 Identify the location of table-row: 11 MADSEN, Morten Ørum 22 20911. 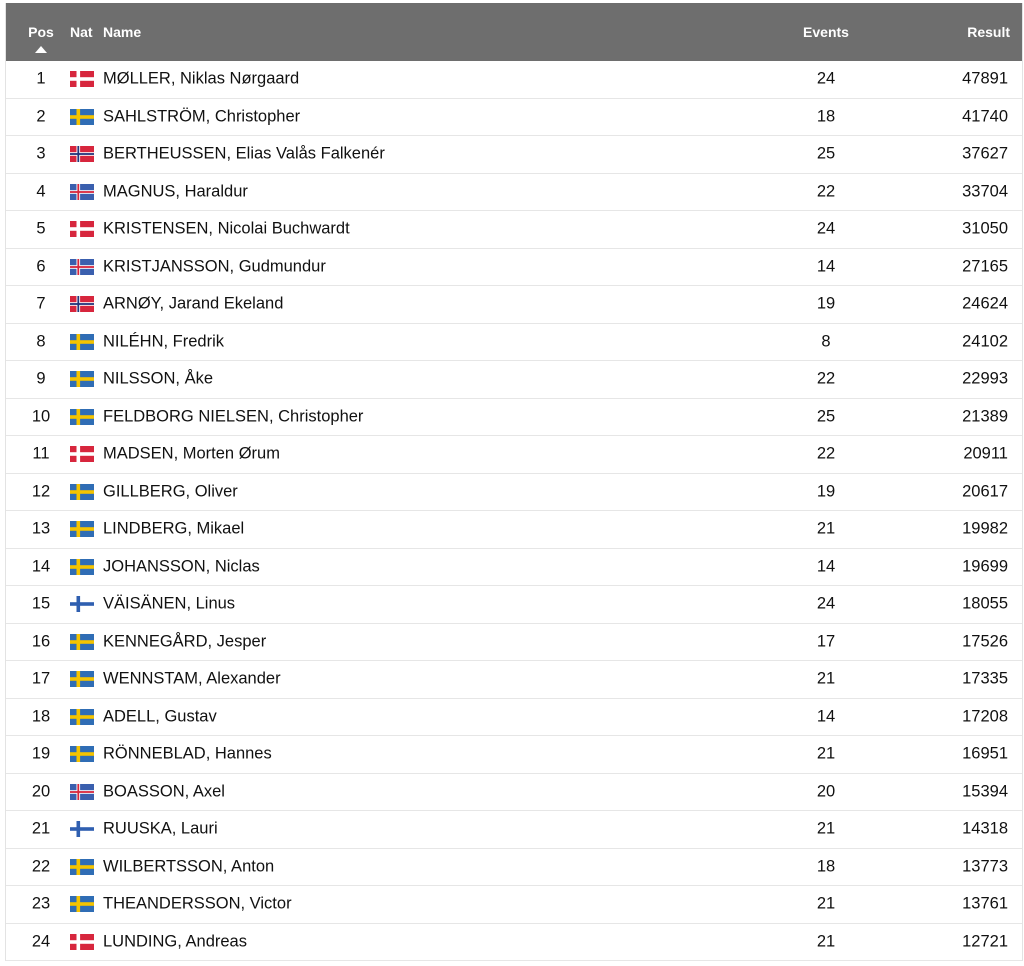
(514, 455).